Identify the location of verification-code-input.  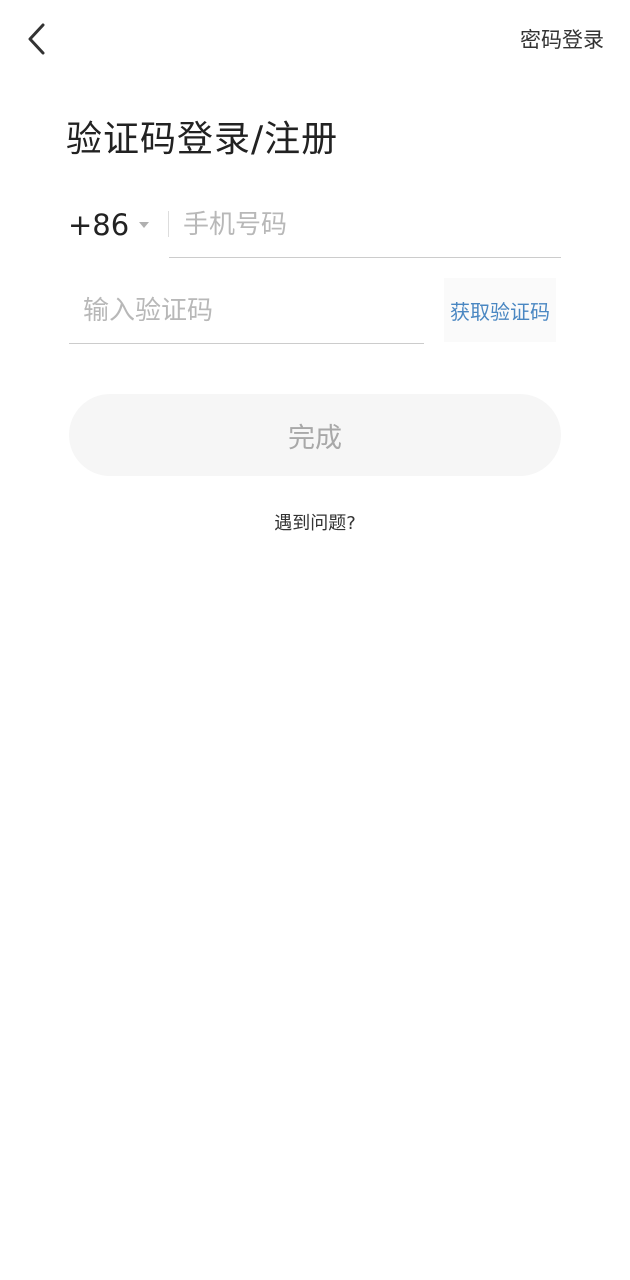
(248, 311).